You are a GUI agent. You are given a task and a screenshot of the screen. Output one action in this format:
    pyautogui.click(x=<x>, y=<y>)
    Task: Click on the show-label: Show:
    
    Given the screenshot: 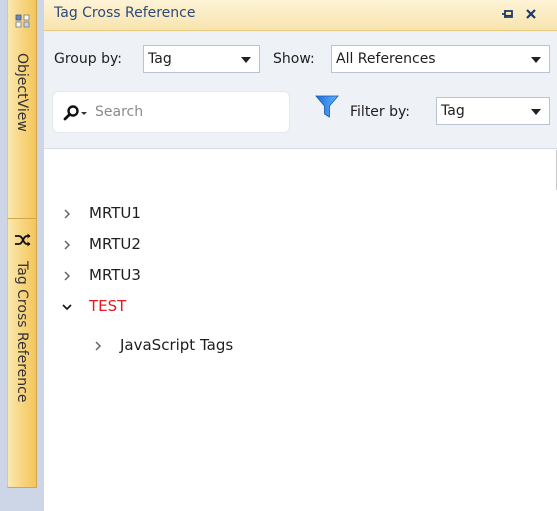 What is the action you would take?
    pyautogui.click(x=294, y=59)
    